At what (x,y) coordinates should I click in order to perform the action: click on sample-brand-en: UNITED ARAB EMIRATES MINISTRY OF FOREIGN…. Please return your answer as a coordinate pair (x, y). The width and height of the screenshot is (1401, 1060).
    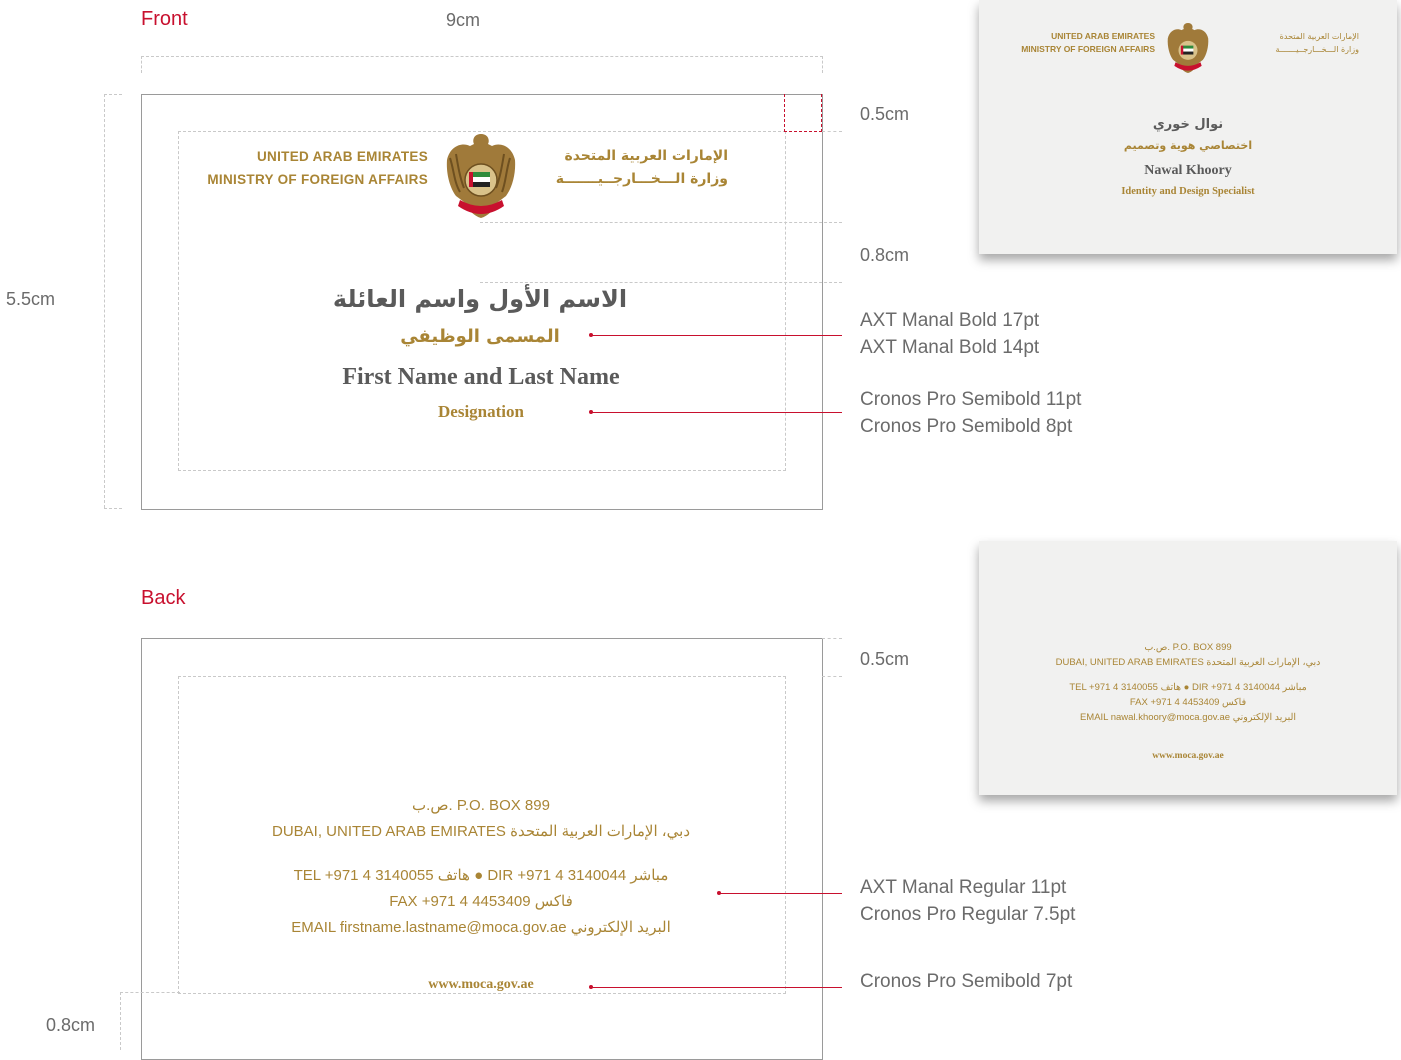
    Looking at the image, I should click on (1067, 43).